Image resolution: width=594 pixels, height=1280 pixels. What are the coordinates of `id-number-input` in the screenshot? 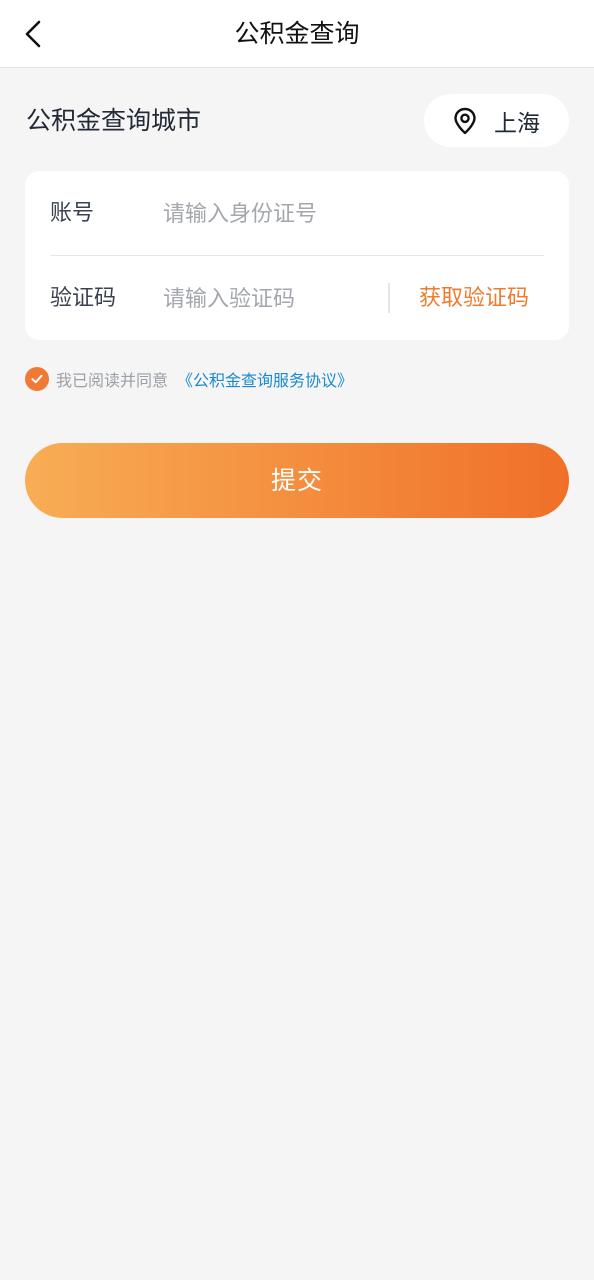 It's located at (353, 214).